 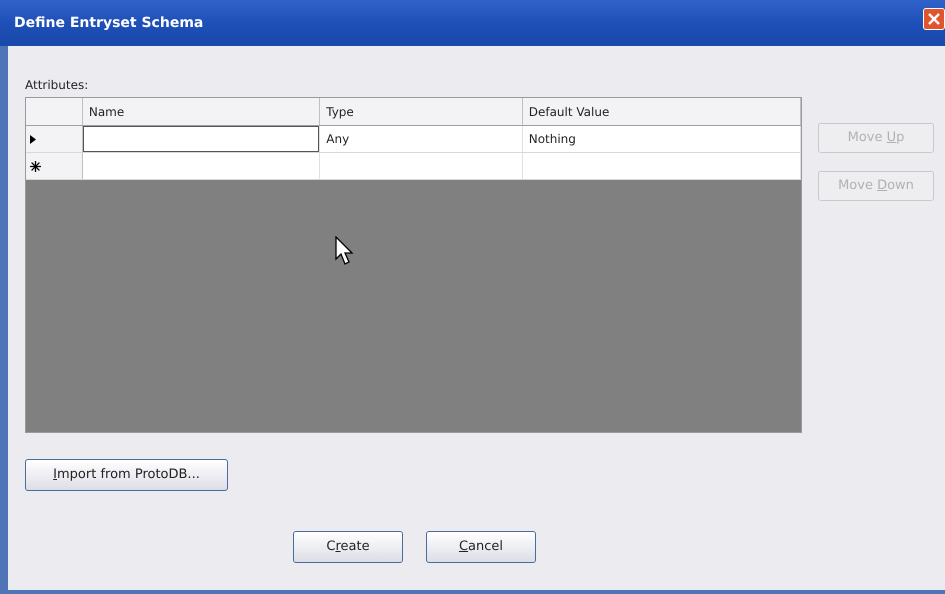 I want to click on cancel-button: Cancel, so click(x=481, y=547).